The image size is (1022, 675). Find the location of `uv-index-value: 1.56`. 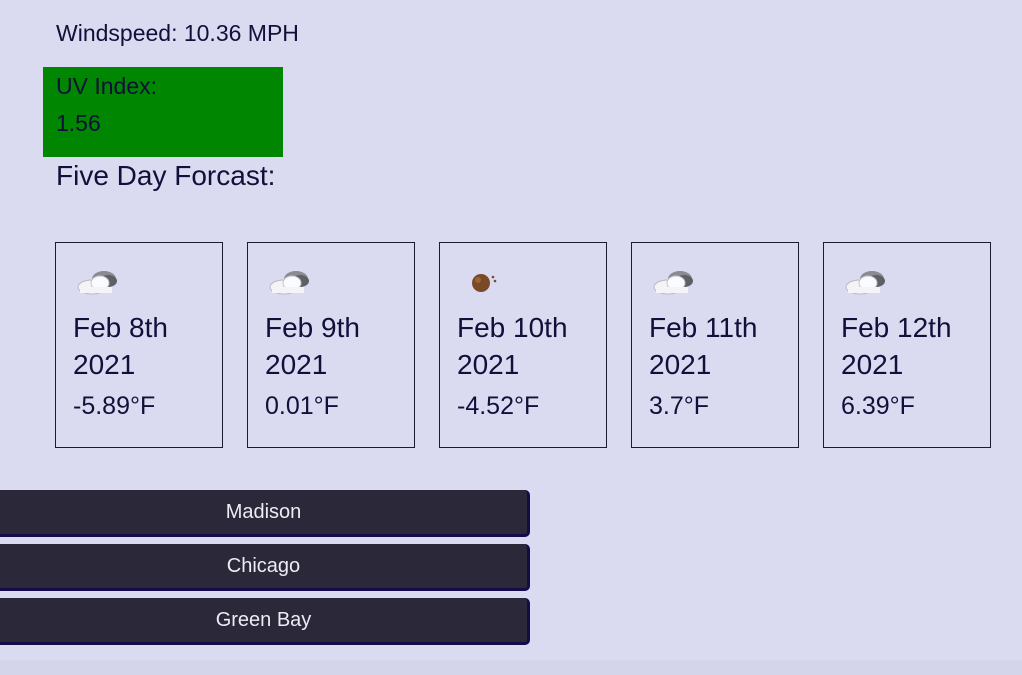

uv-index-value: 1.56 is located at coordinates (78, 123).